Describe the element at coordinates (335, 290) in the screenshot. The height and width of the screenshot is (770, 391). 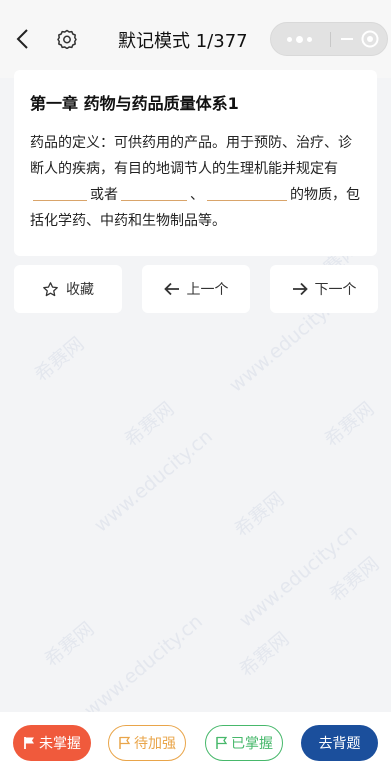
I see `next-label: 下一个` at that location.